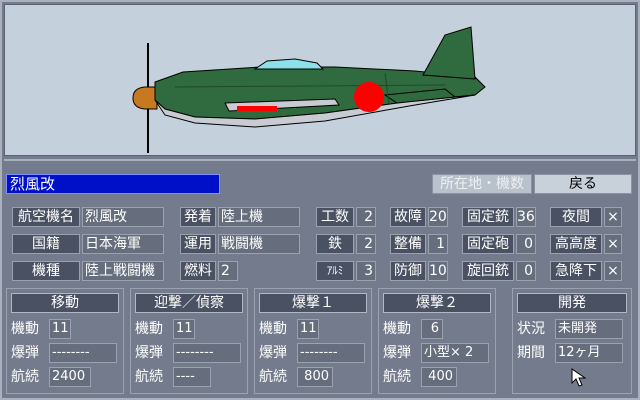  I want to click on aircraft-name-display: 烈風改, so click(113, 184).